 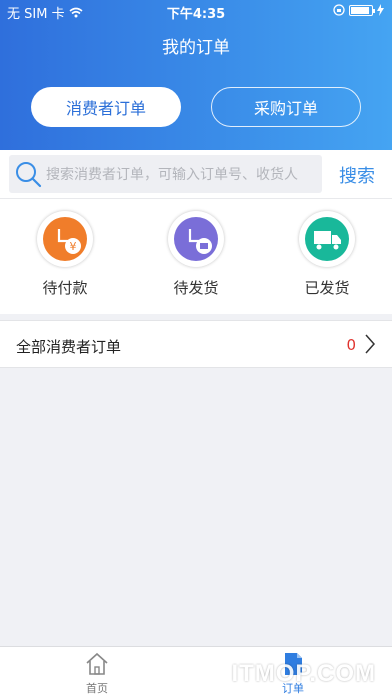 What do you see at coordinates (339, 10) in the screenshot?
I see `orientation-lock-icon` at bounding box center [339, 10].